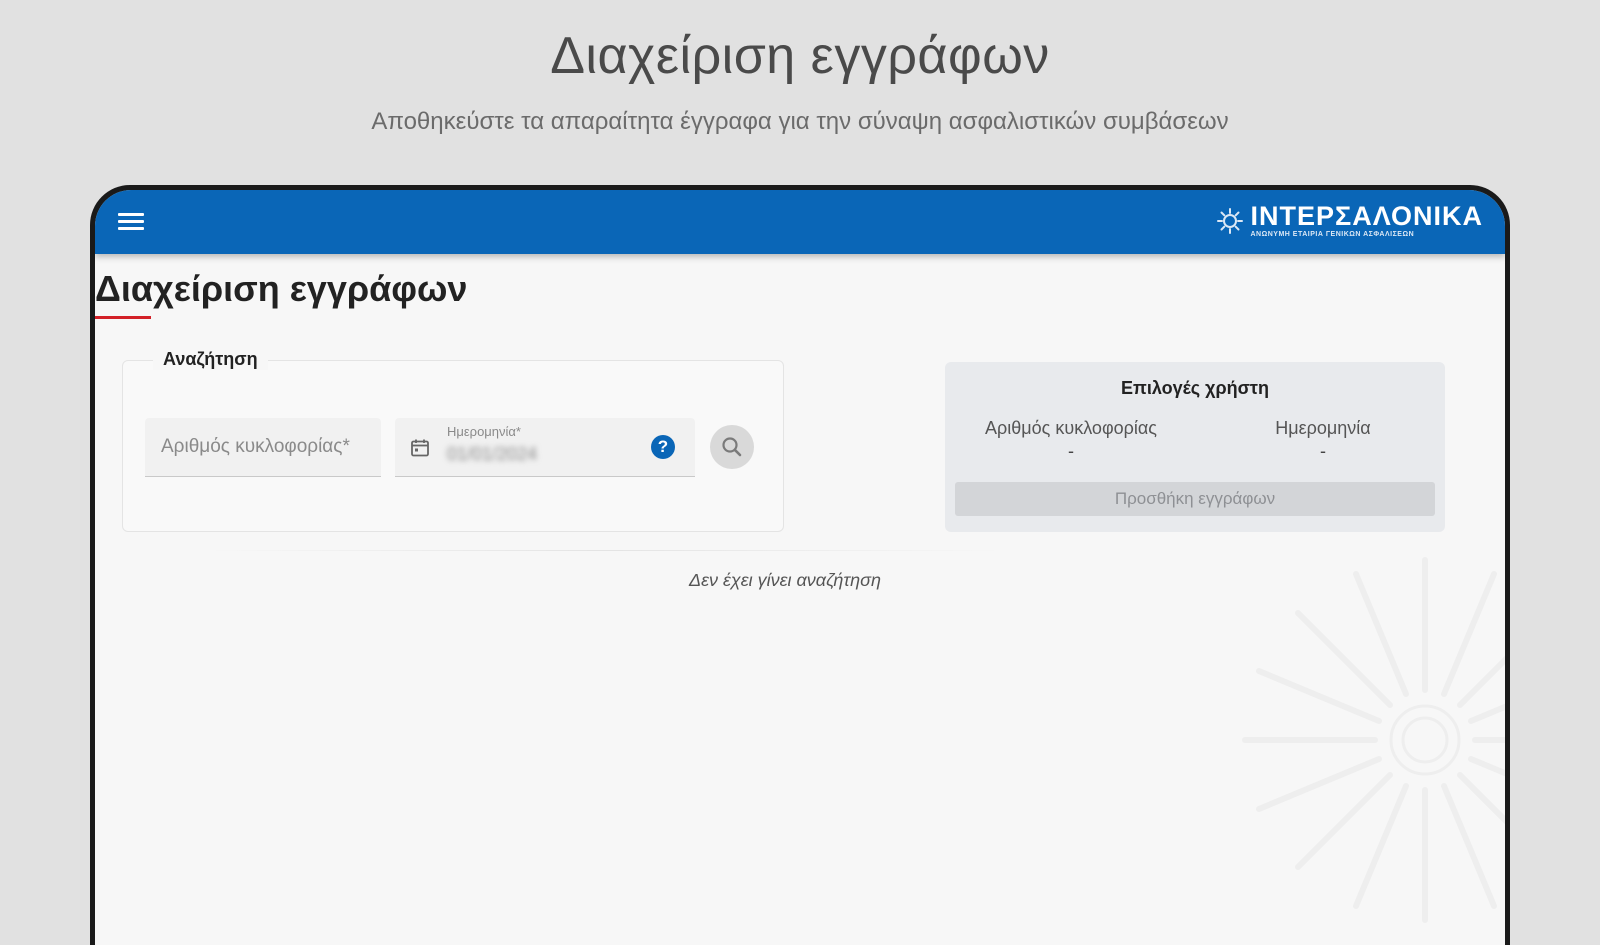 The width and height of the screenshot is (1600, 945). I want to click on sun-emblem-icon, so click(1229, 221).